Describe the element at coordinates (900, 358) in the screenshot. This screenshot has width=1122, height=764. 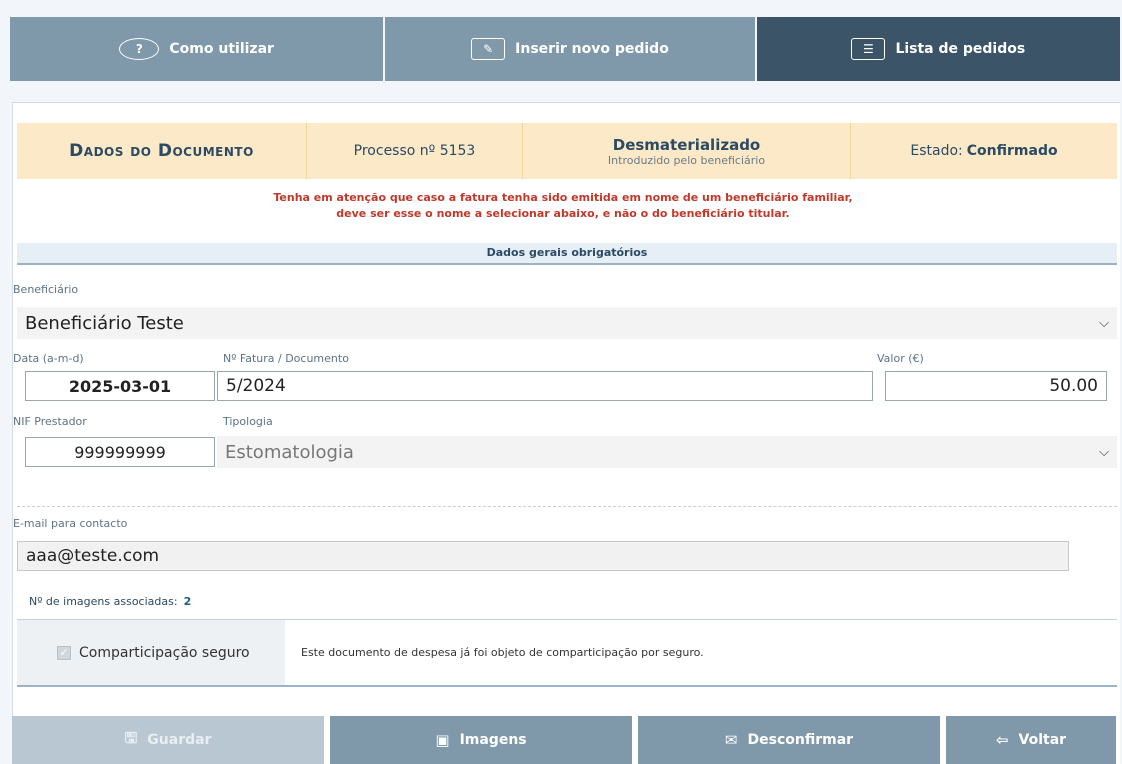
I see `valor-label: Valor (€)` at that location.